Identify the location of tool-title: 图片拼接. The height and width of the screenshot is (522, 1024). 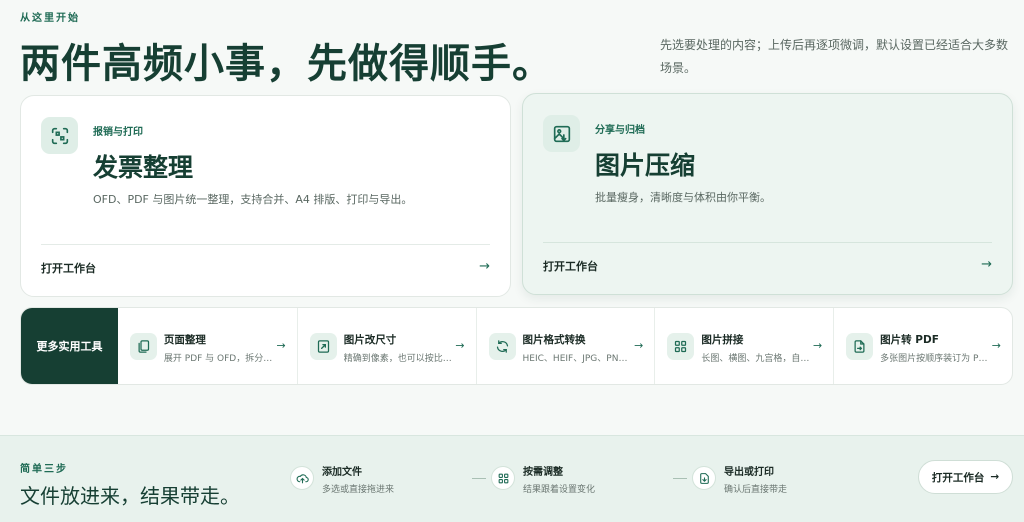
(722, 340).